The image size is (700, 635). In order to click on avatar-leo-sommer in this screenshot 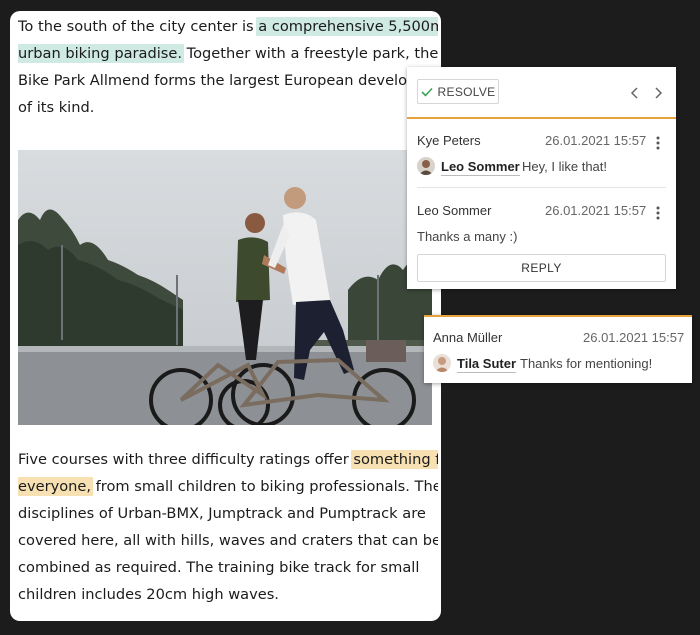, I will do `click(426, 166)`.